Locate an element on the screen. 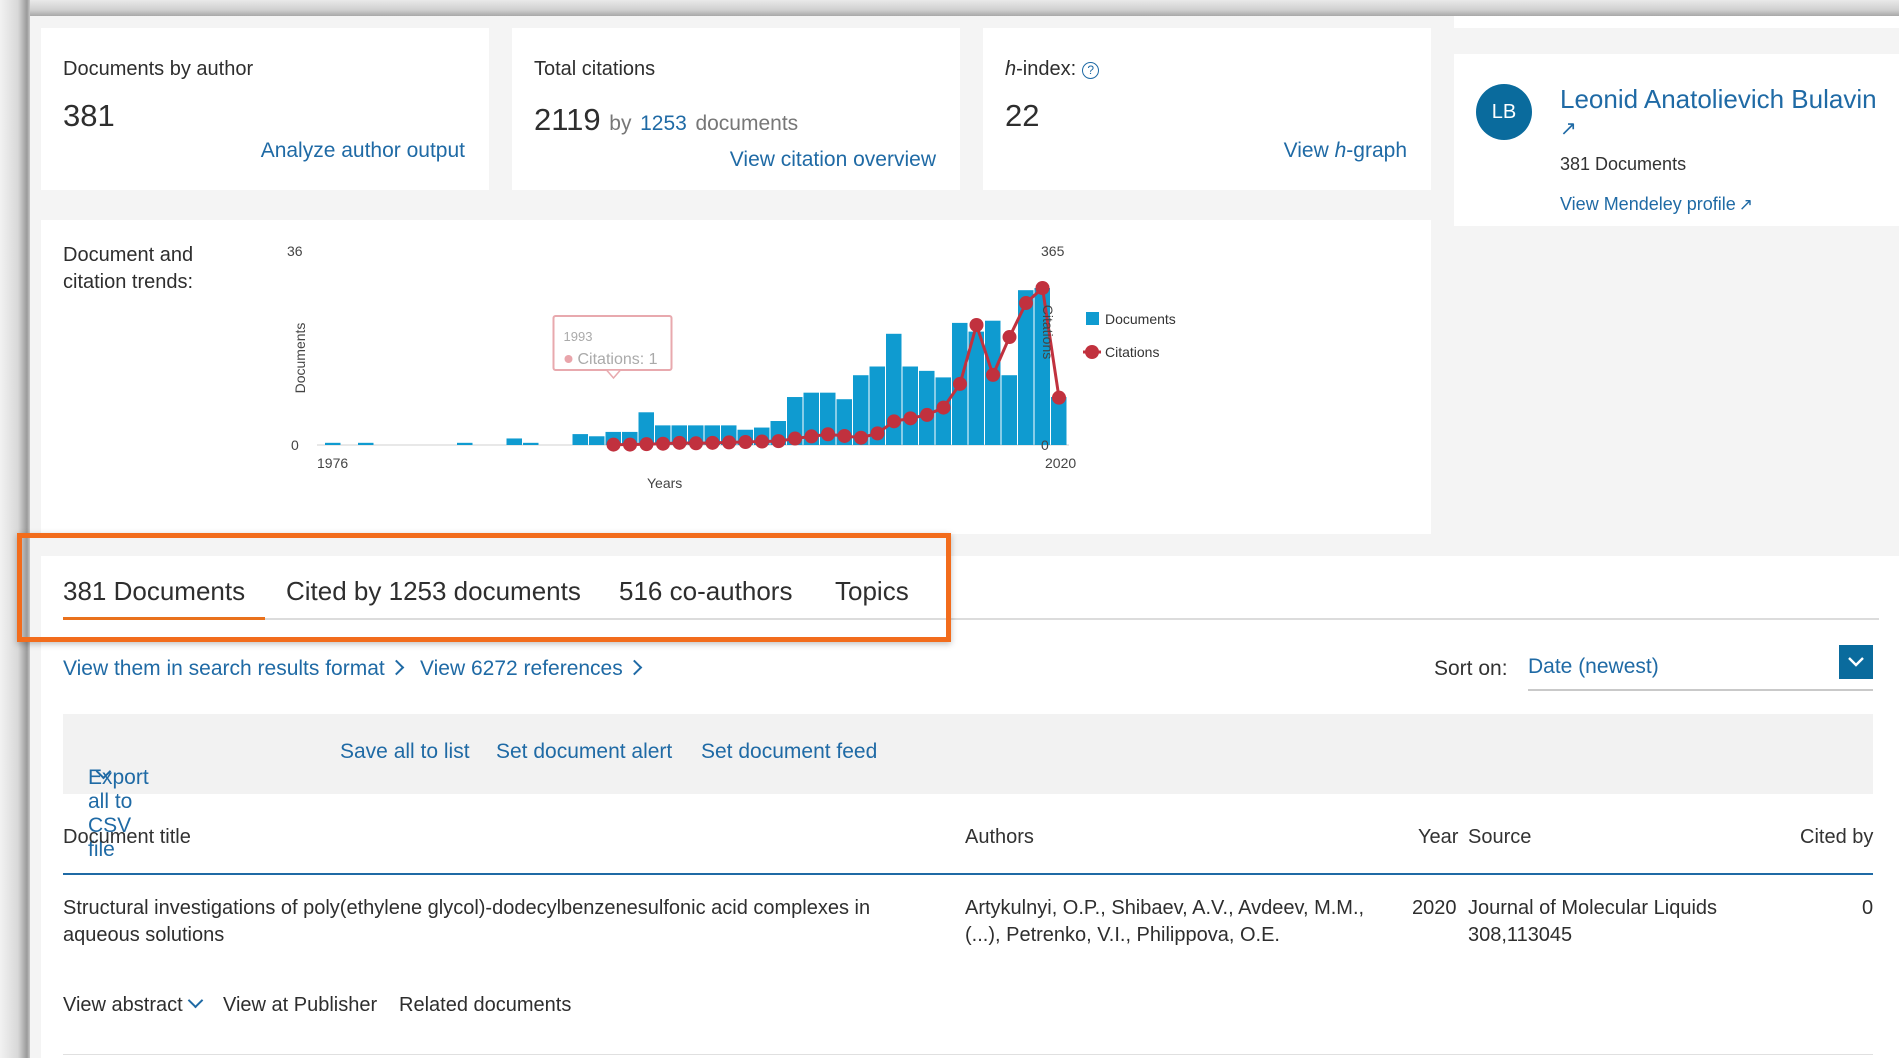  author-avatar: LB is located at coordinates (1504, 112).